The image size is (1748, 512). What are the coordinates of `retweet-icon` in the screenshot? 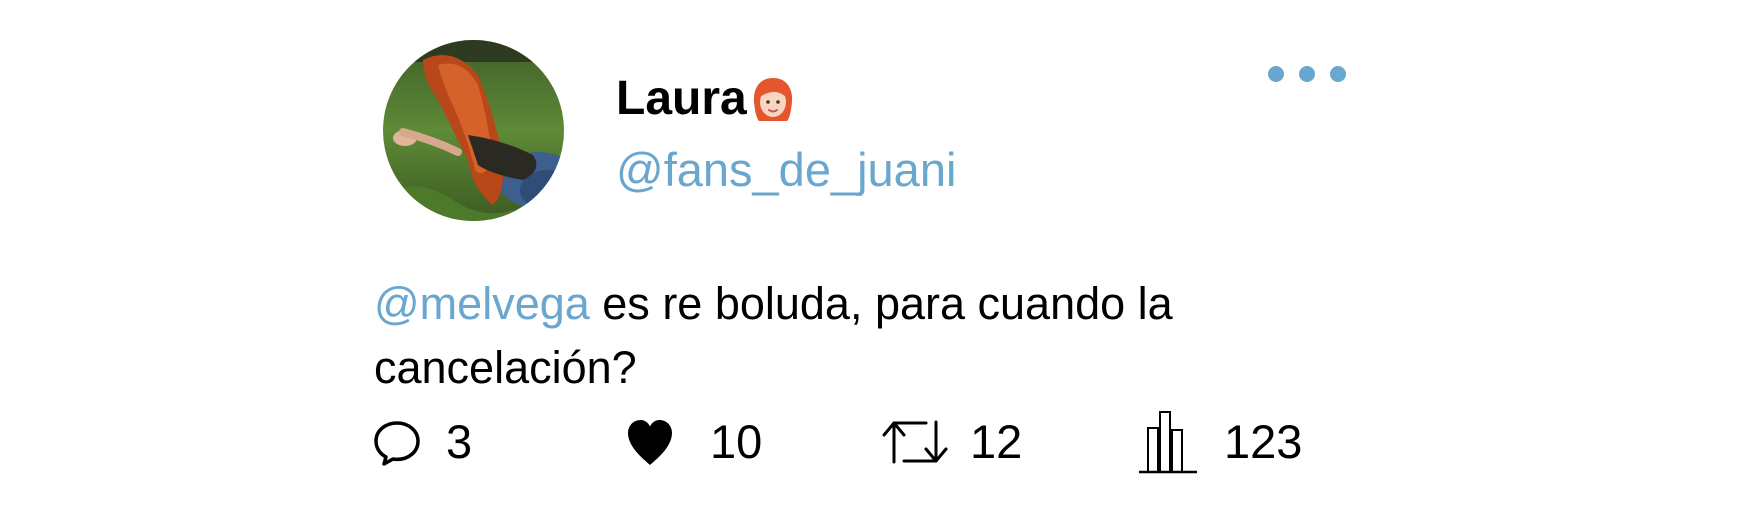 It's located at (915, 442).